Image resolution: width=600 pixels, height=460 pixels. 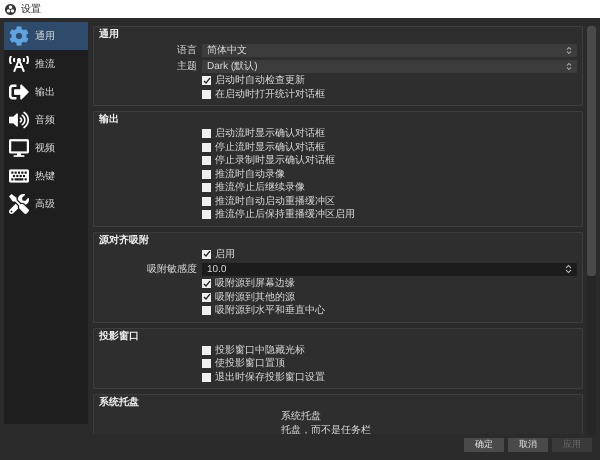 I want to click on checkbox-label: 吸附源到其他的源, so click(x=255, y=297).